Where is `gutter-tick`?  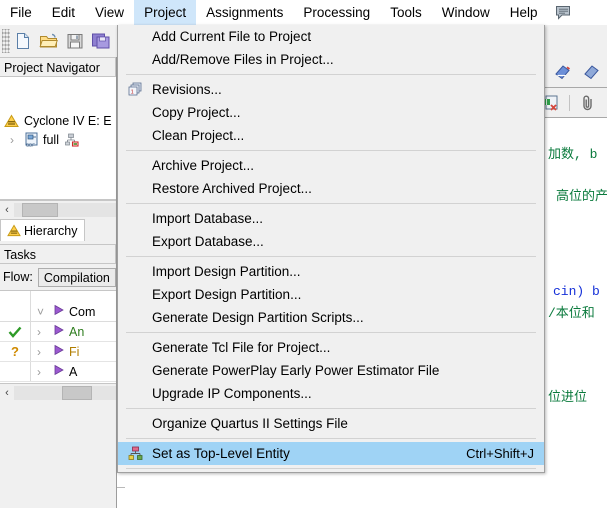 gutter-tick is located at coordinates (121, 487).